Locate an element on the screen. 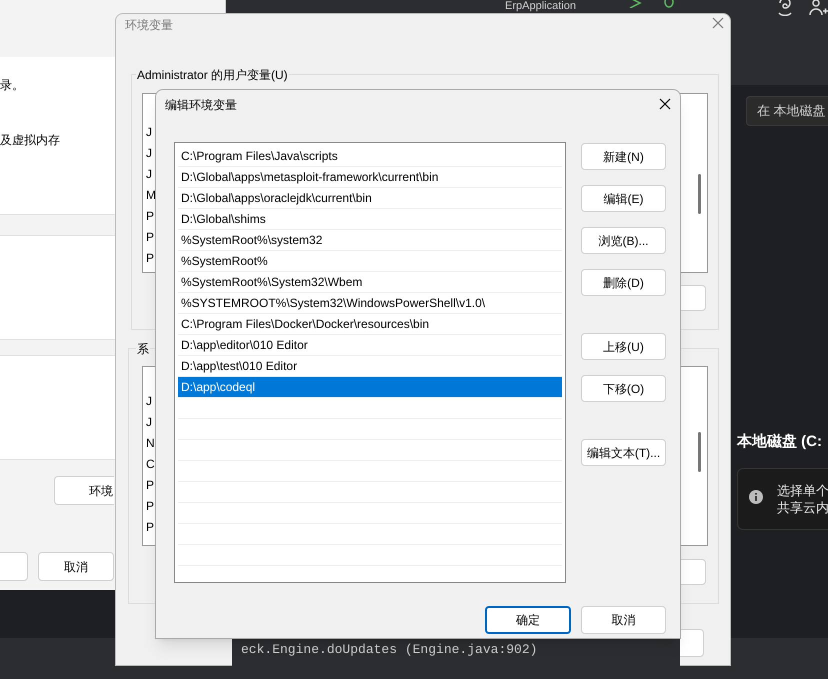 The width and height of the screenshot is (828, 679). description-text: 及虚拟内存 is located at coordinates (30, 140).